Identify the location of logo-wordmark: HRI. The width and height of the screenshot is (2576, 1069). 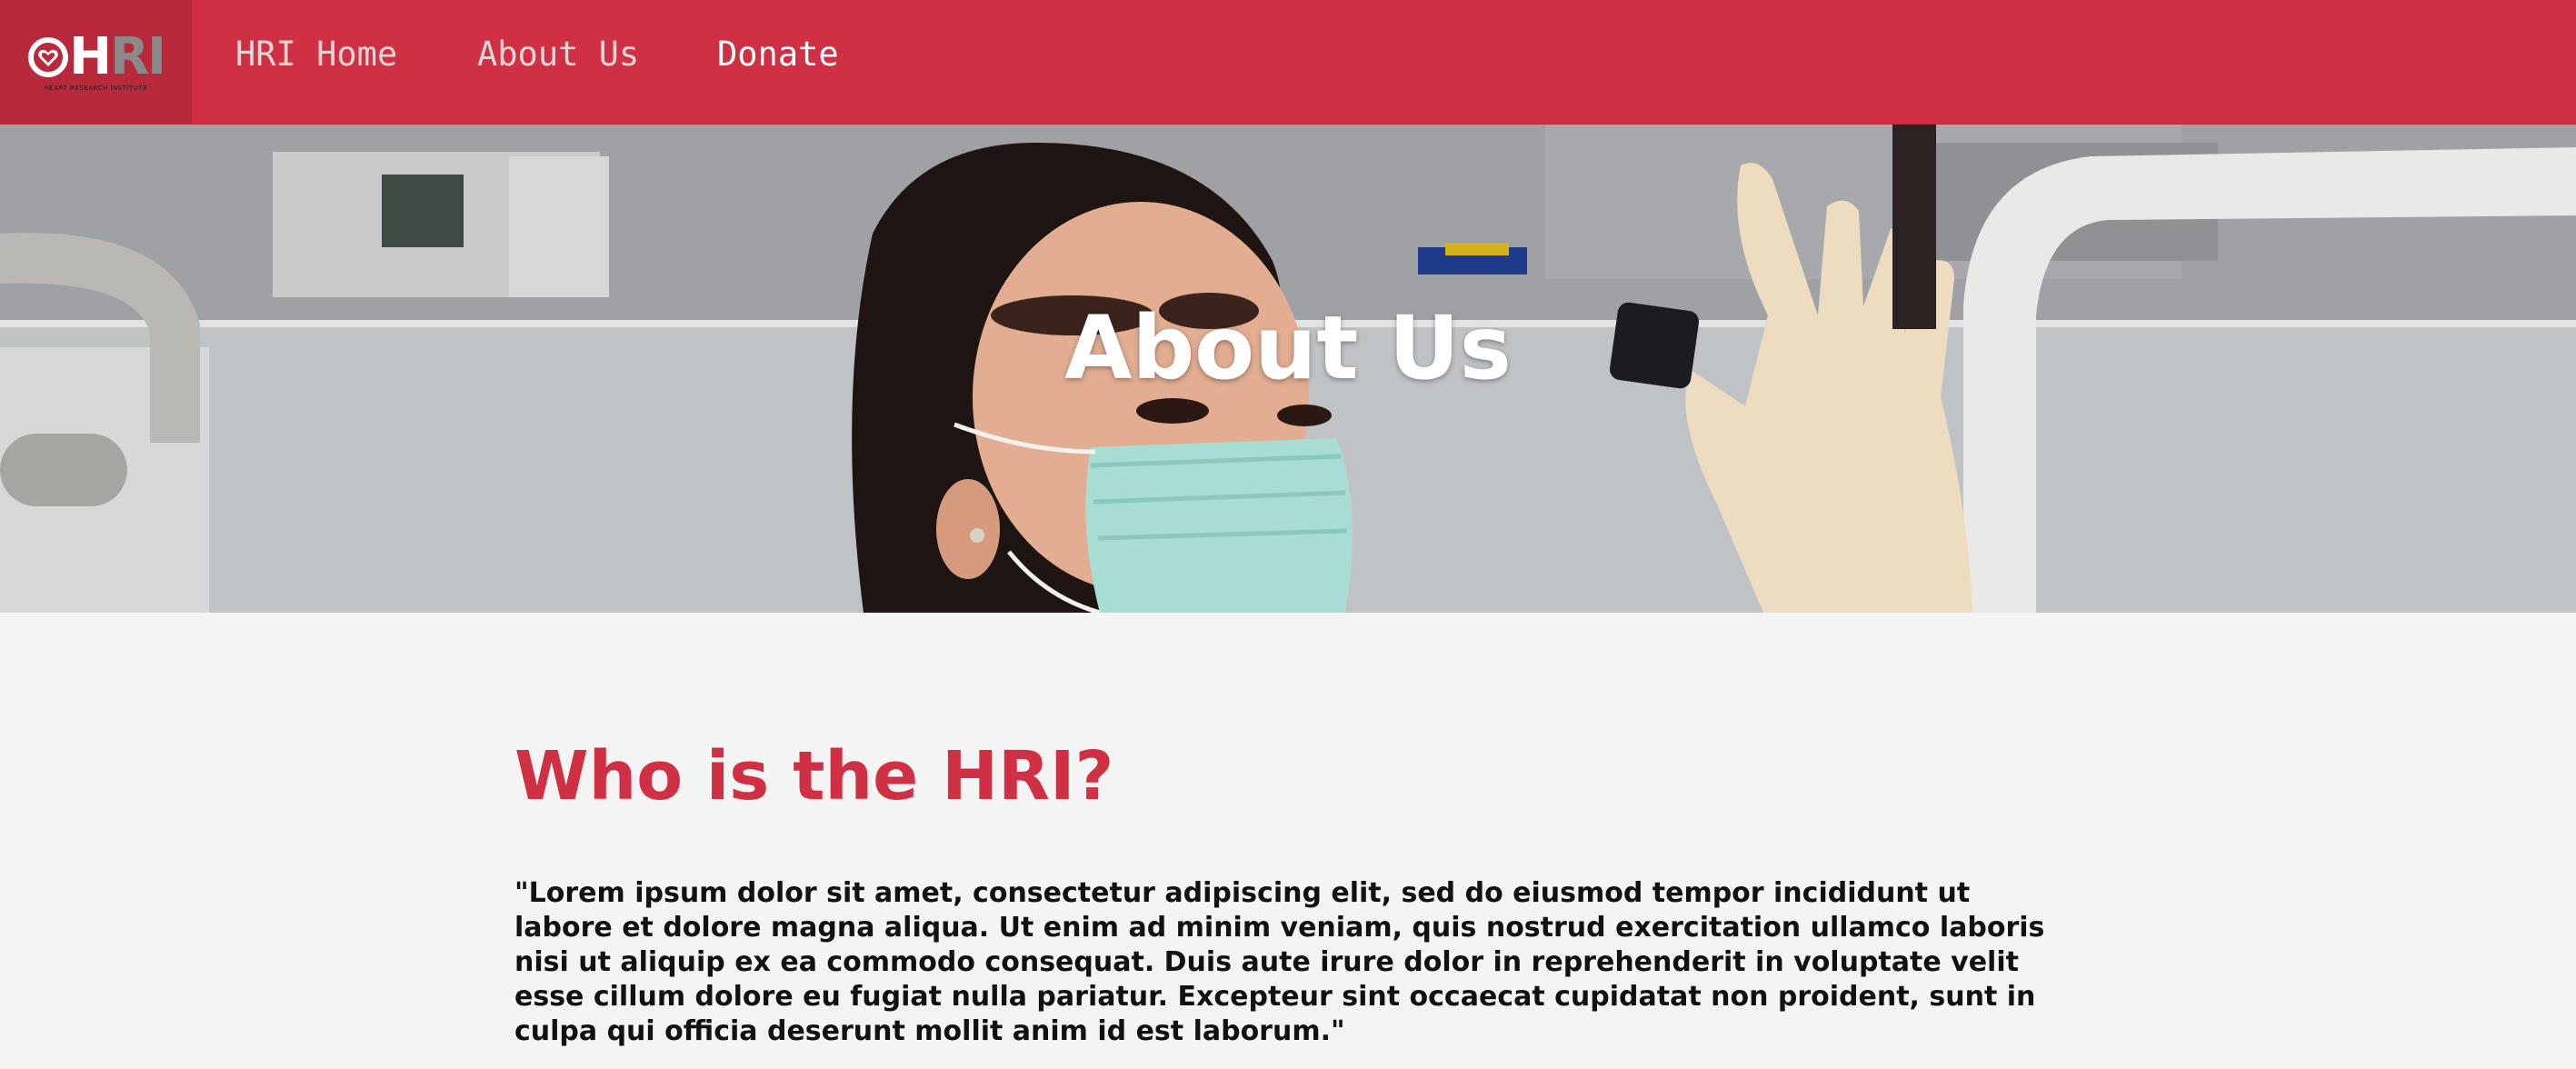
(118, 57).